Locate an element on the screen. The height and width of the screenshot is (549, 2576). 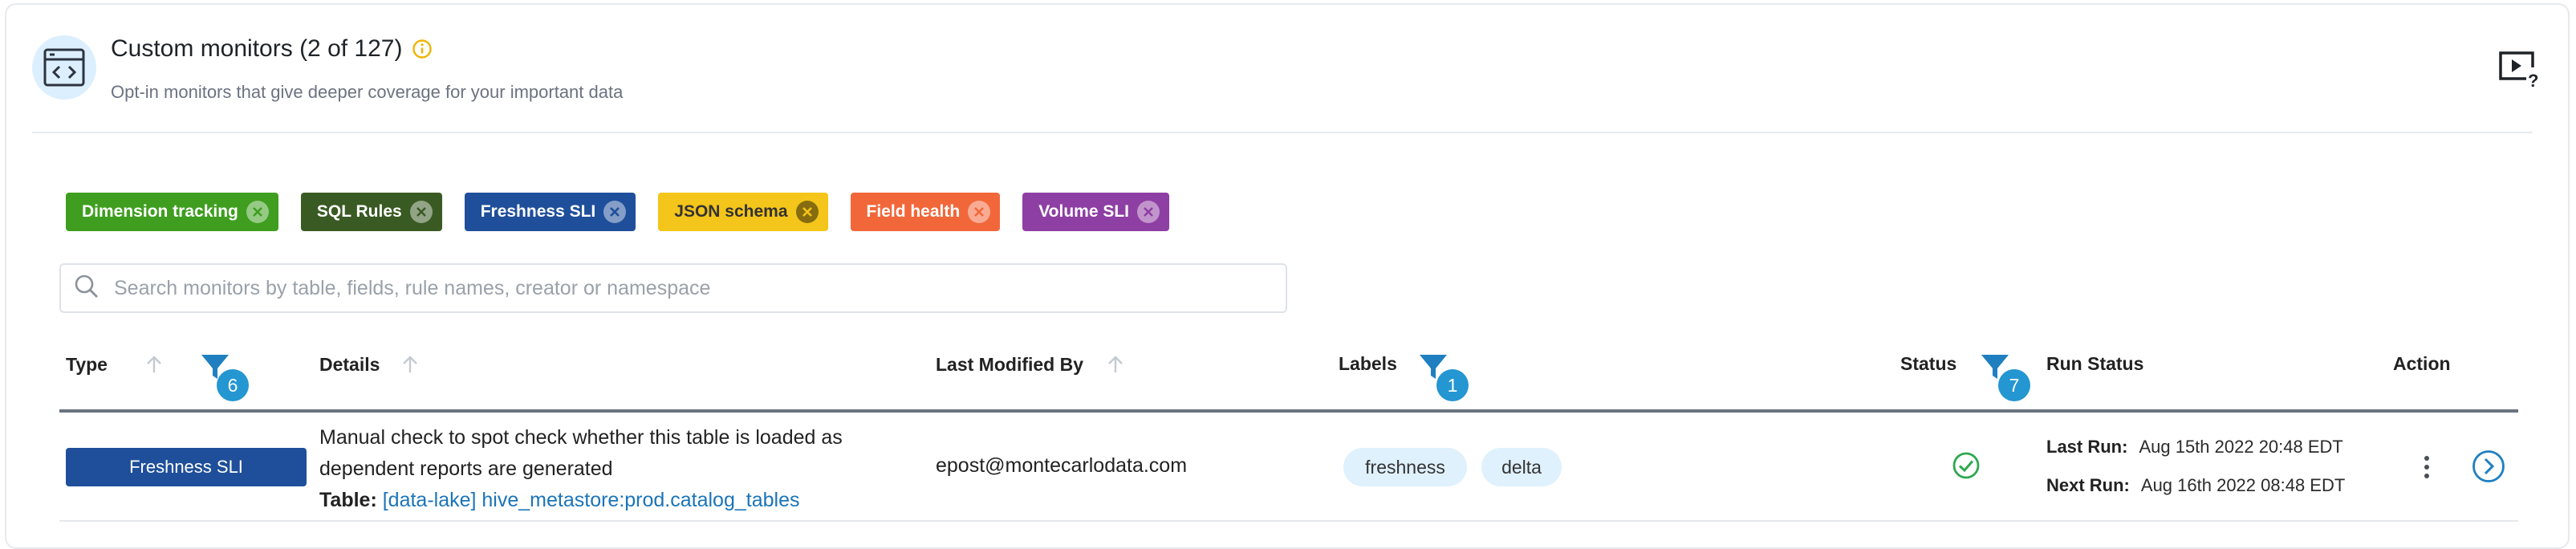
column-header-action: Action is located at coordinates (2422, 364).